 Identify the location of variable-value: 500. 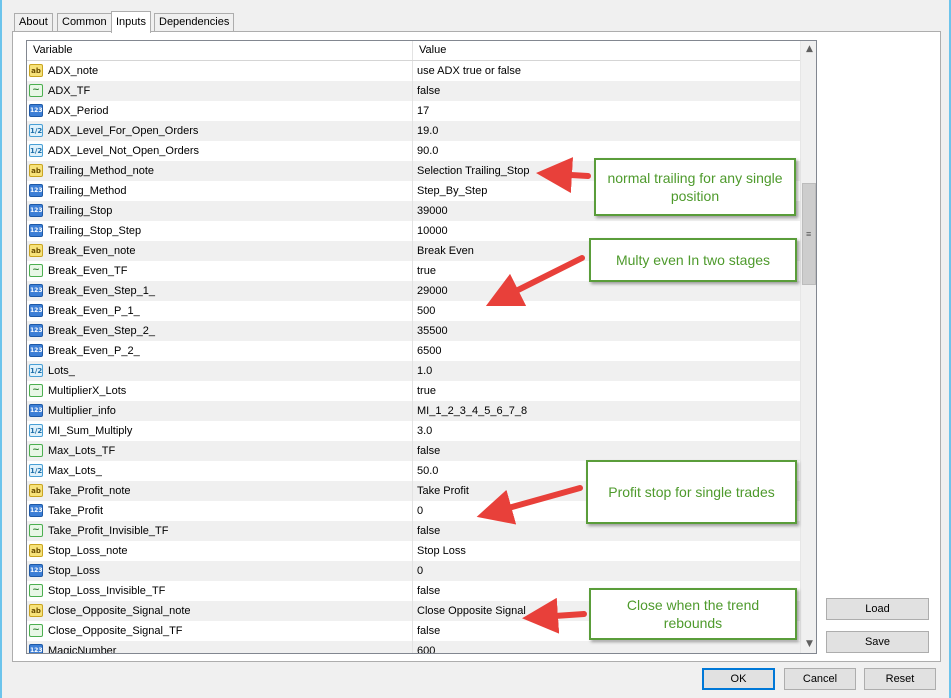
(426, 311).